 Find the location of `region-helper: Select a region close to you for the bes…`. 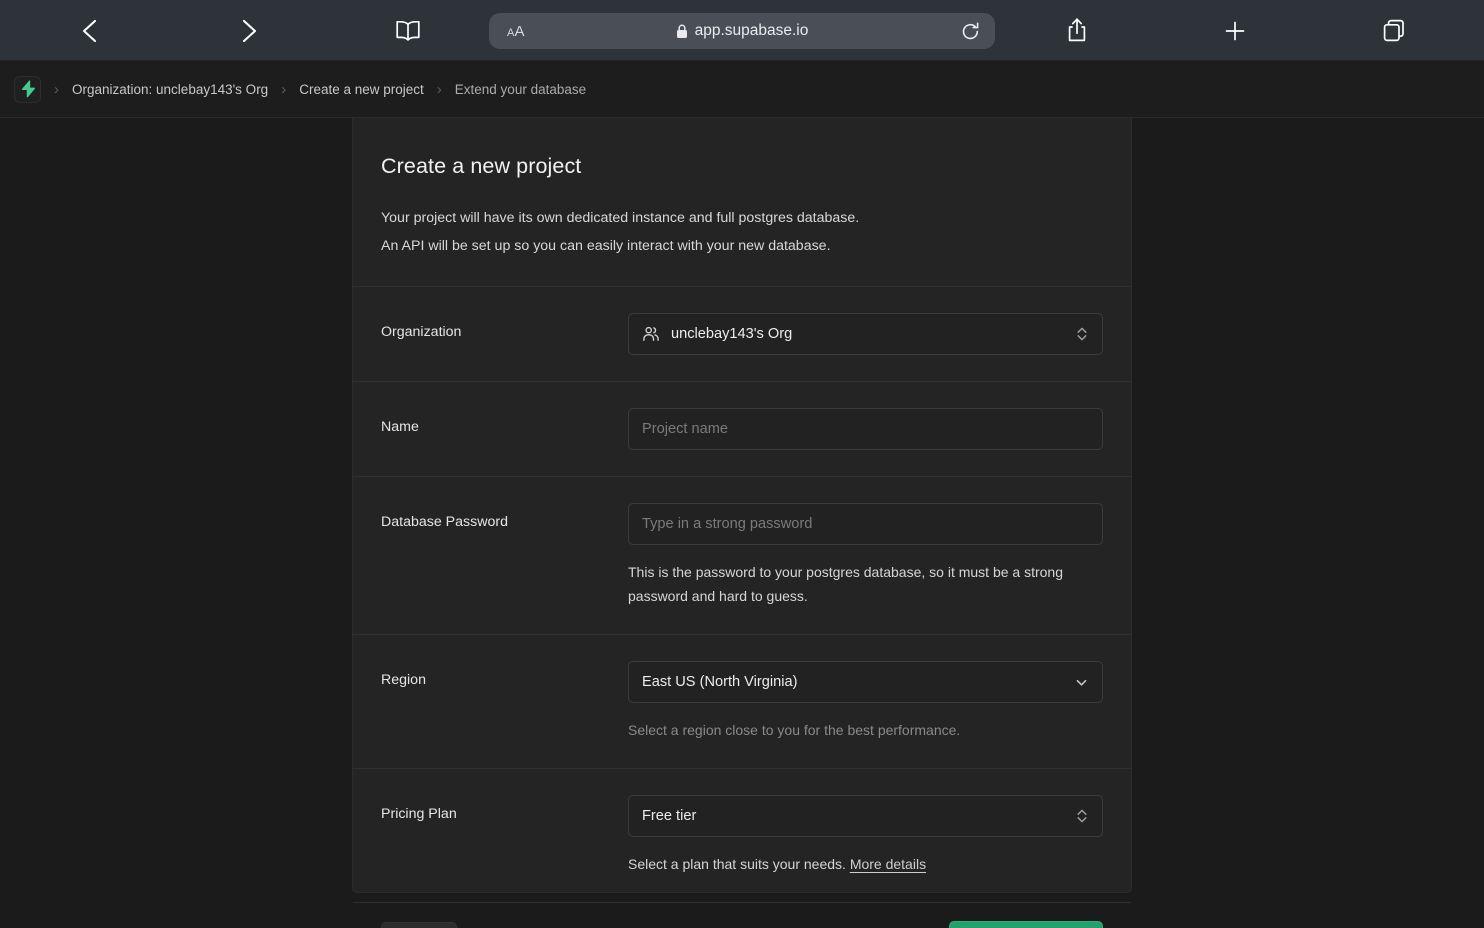

region-helper: Select a region close to you for the bes… is located at coordinates (794, 730).